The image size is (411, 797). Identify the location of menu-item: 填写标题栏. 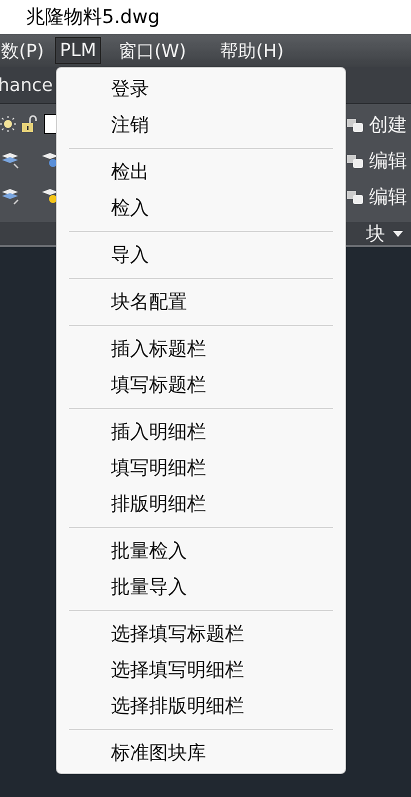
(201, 385).